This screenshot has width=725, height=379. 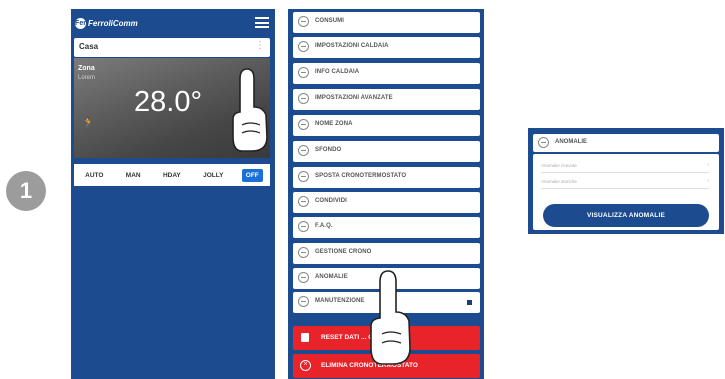 I want to click on menu-item-consumi: CONSUMI, so click(x=386, y=22).